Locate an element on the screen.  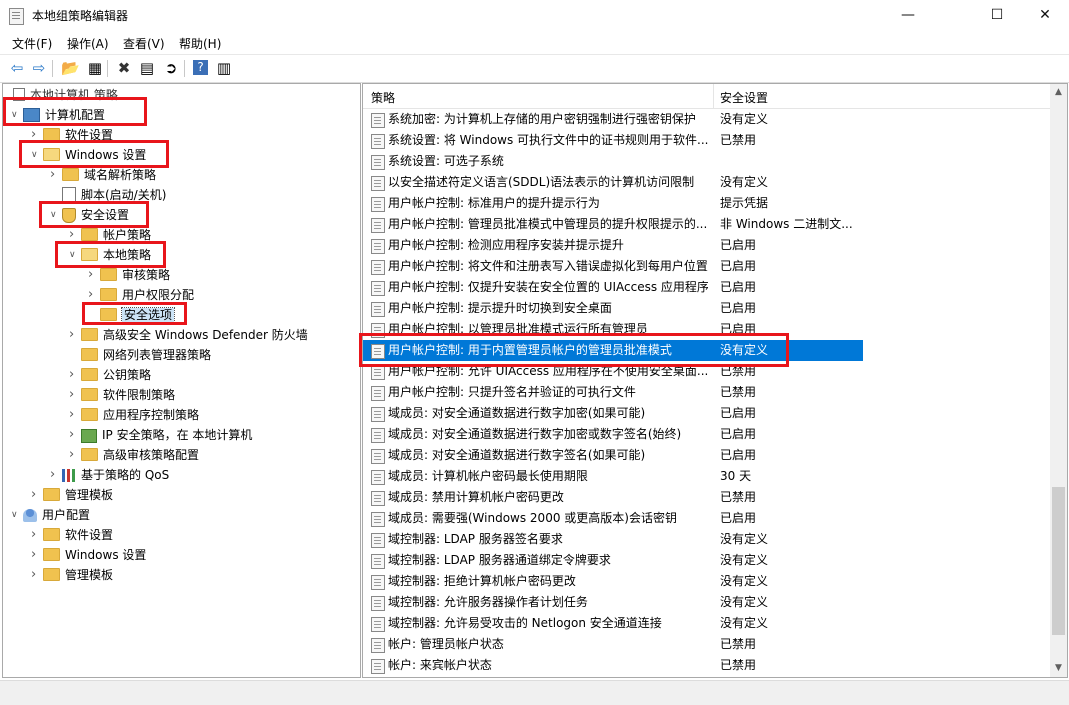
policy-row: 系统加密: 为计算机上存储的用户密钥强制进行强密钥保护 没有定义 is located at coordinates (706, 119).